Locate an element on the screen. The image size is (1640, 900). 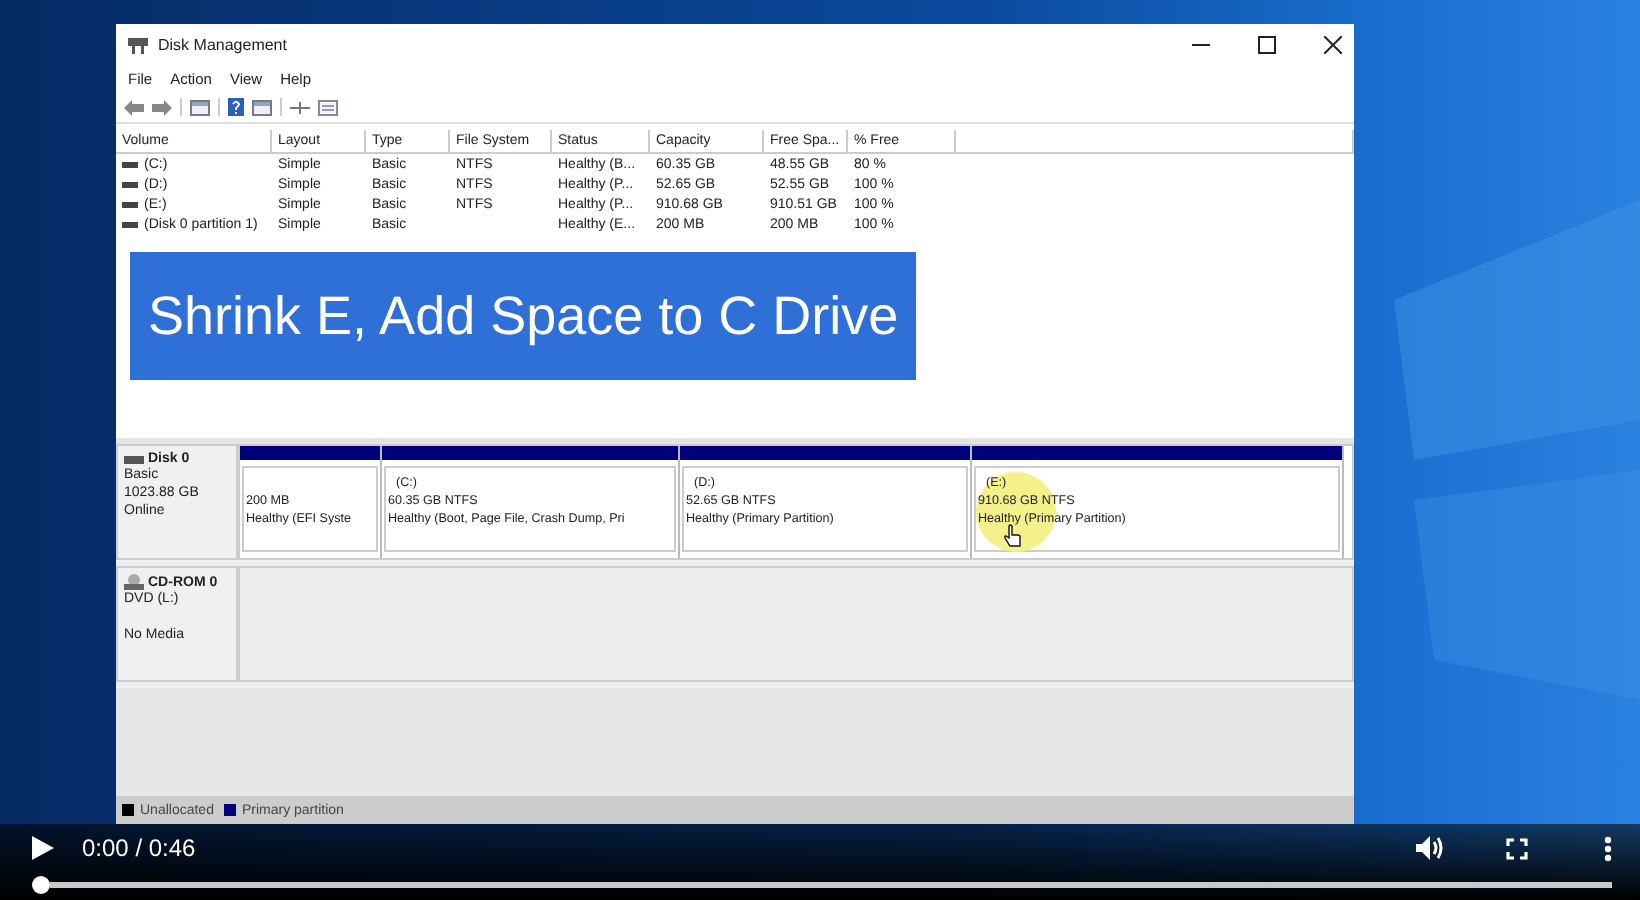
progress-track is located at coordinates (831, 885).